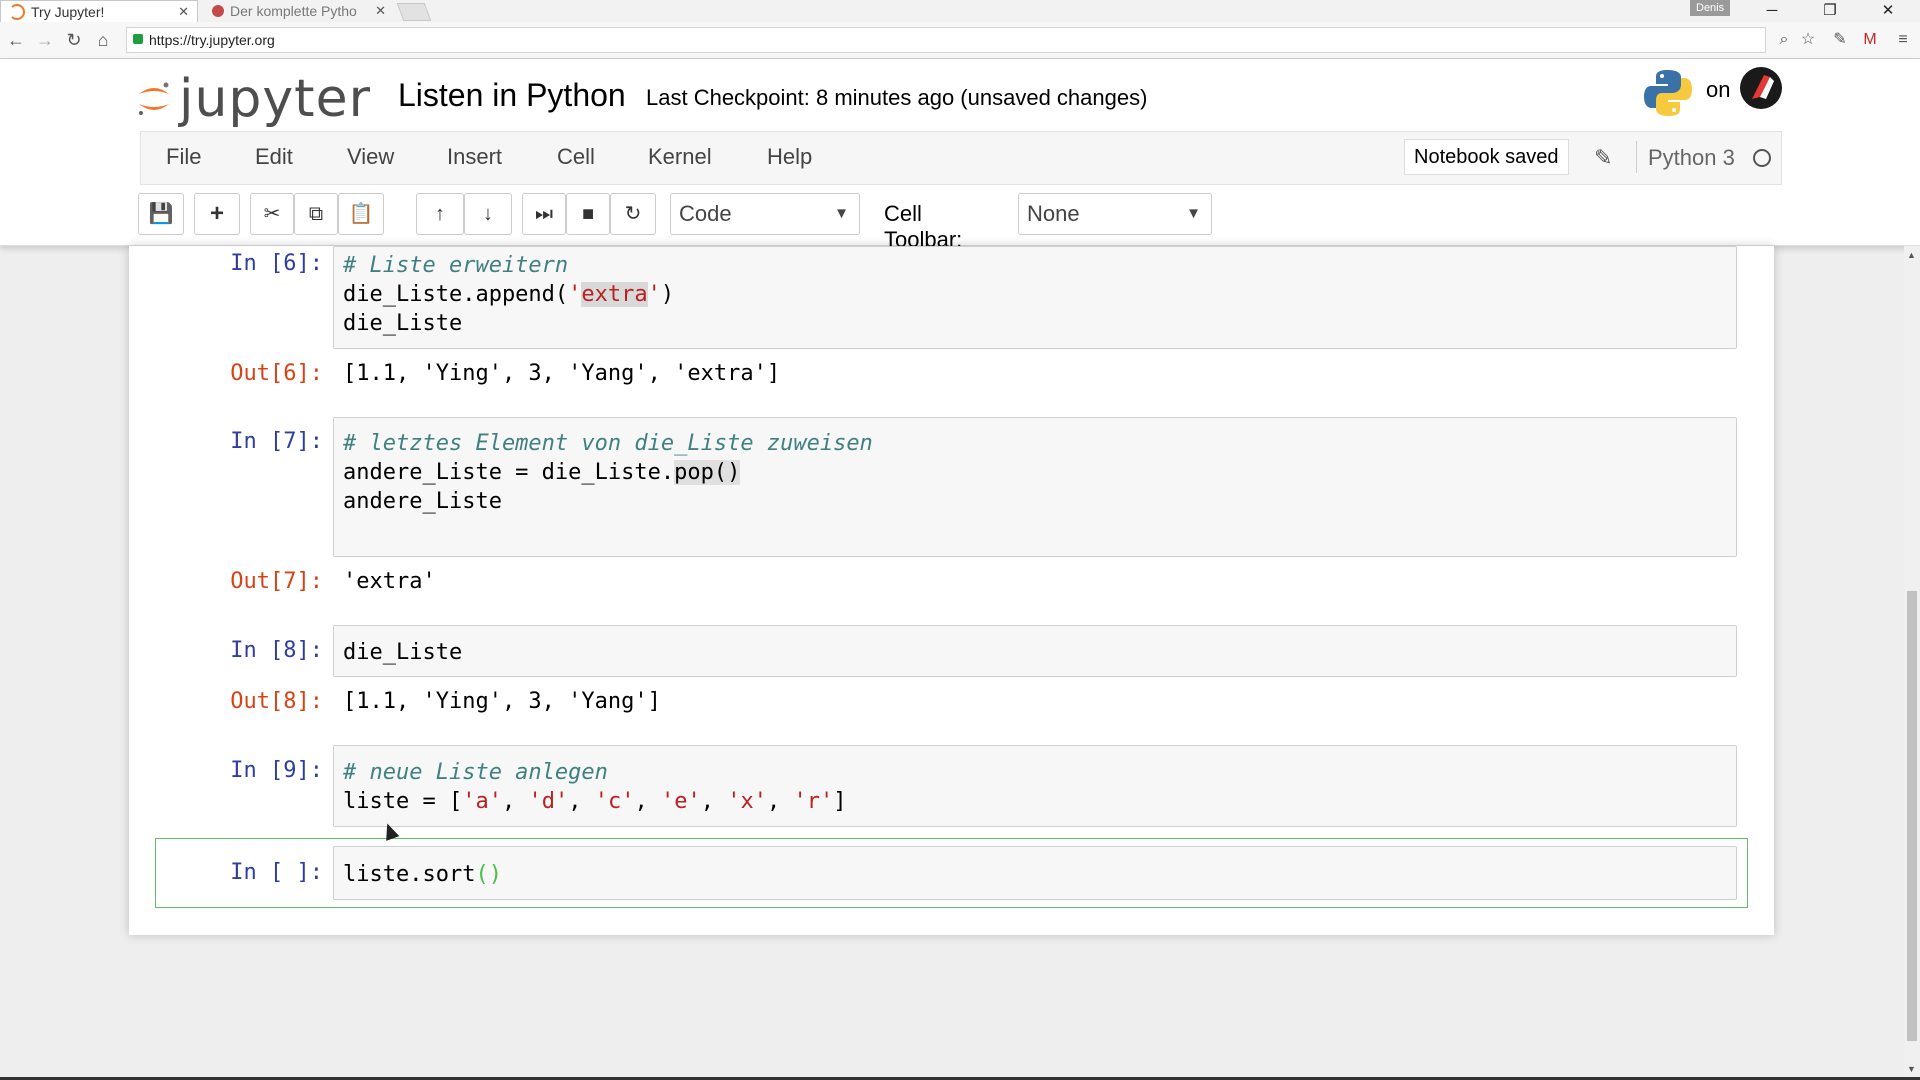  Describe the element at coordinates (765, 214) in the screenshot. I see `cell-type-select: Code ▼` at that location.